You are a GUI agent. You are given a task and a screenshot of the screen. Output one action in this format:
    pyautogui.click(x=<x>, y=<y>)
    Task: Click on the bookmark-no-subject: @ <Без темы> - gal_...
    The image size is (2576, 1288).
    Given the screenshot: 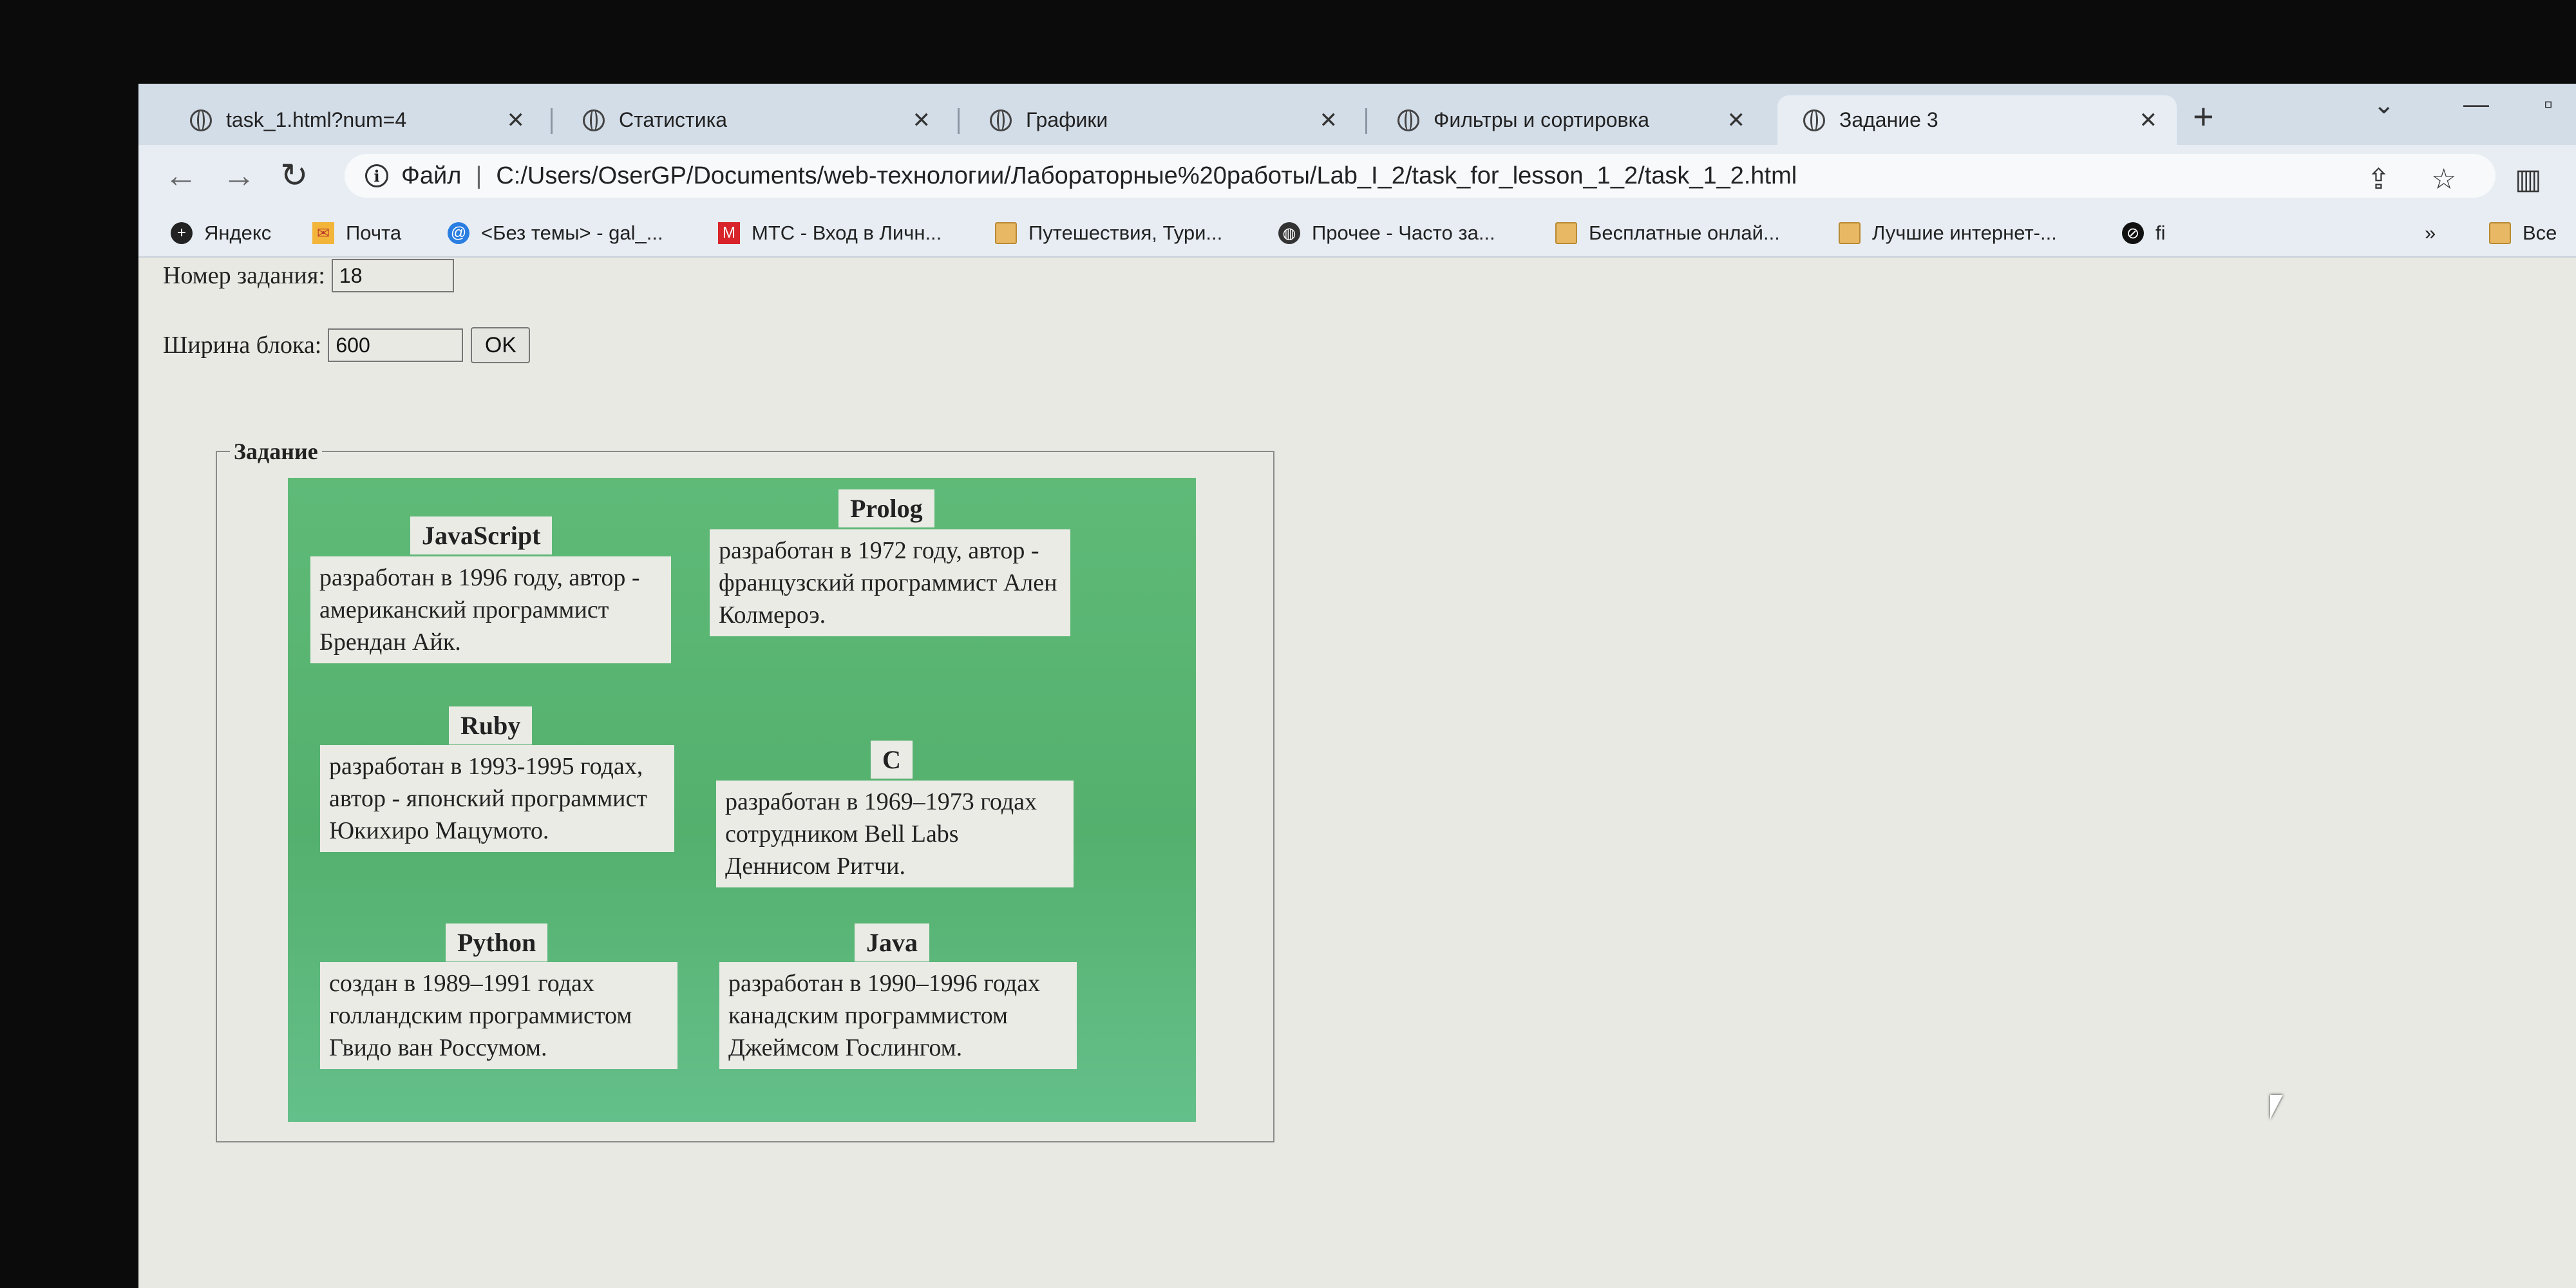 What is the action you would take?
    pyautogui.click(x=555, y=233)
    